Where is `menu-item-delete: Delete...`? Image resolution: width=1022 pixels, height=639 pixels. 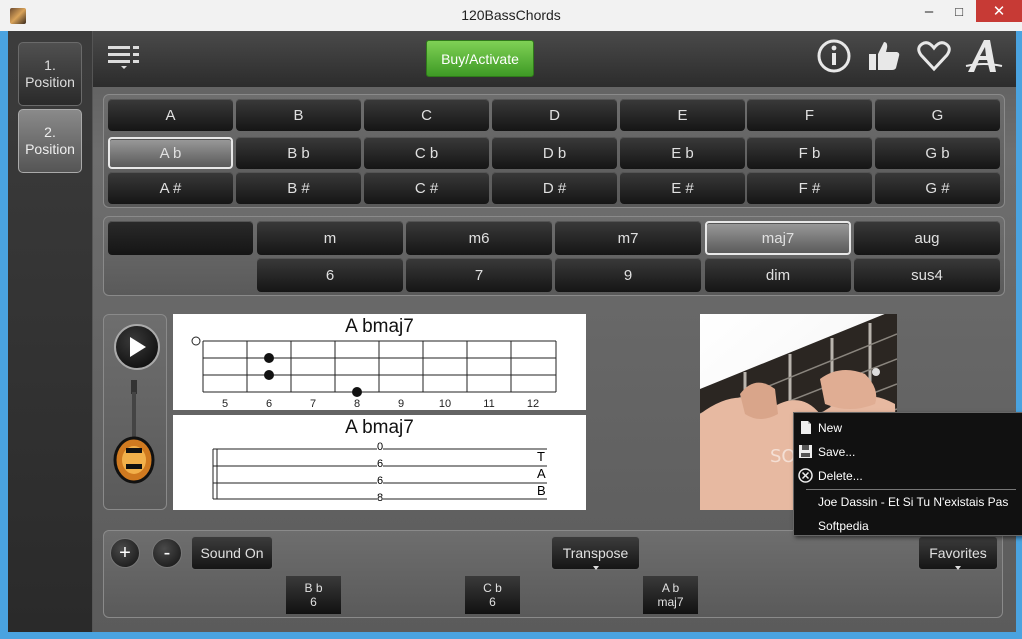 menu-item-delete: Delete... is located at coordinates (908, 476).